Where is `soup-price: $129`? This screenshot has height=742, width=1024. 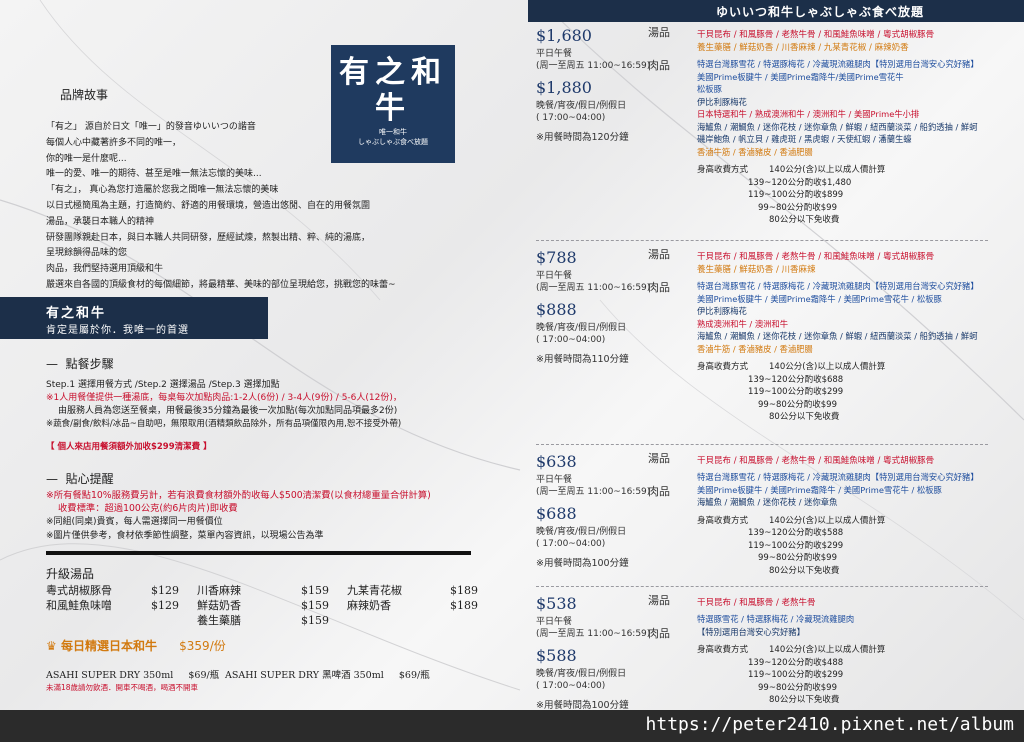
soup-price: $129 is located at coordinates (165, 590).